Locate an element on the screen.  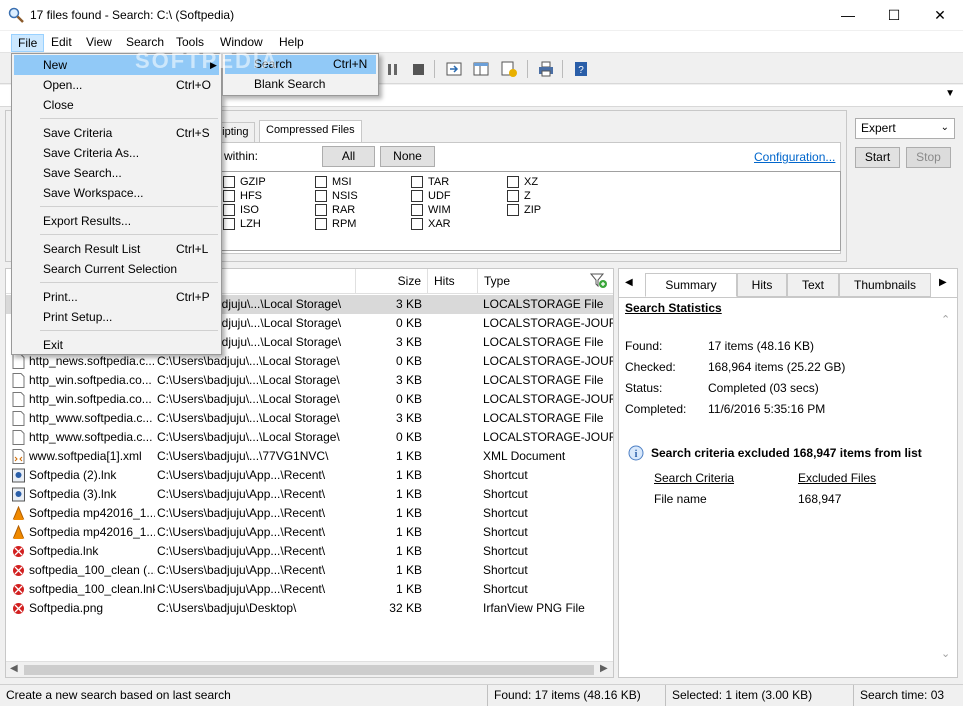
scrollbar-thumb is located at coordinates (309, 670).